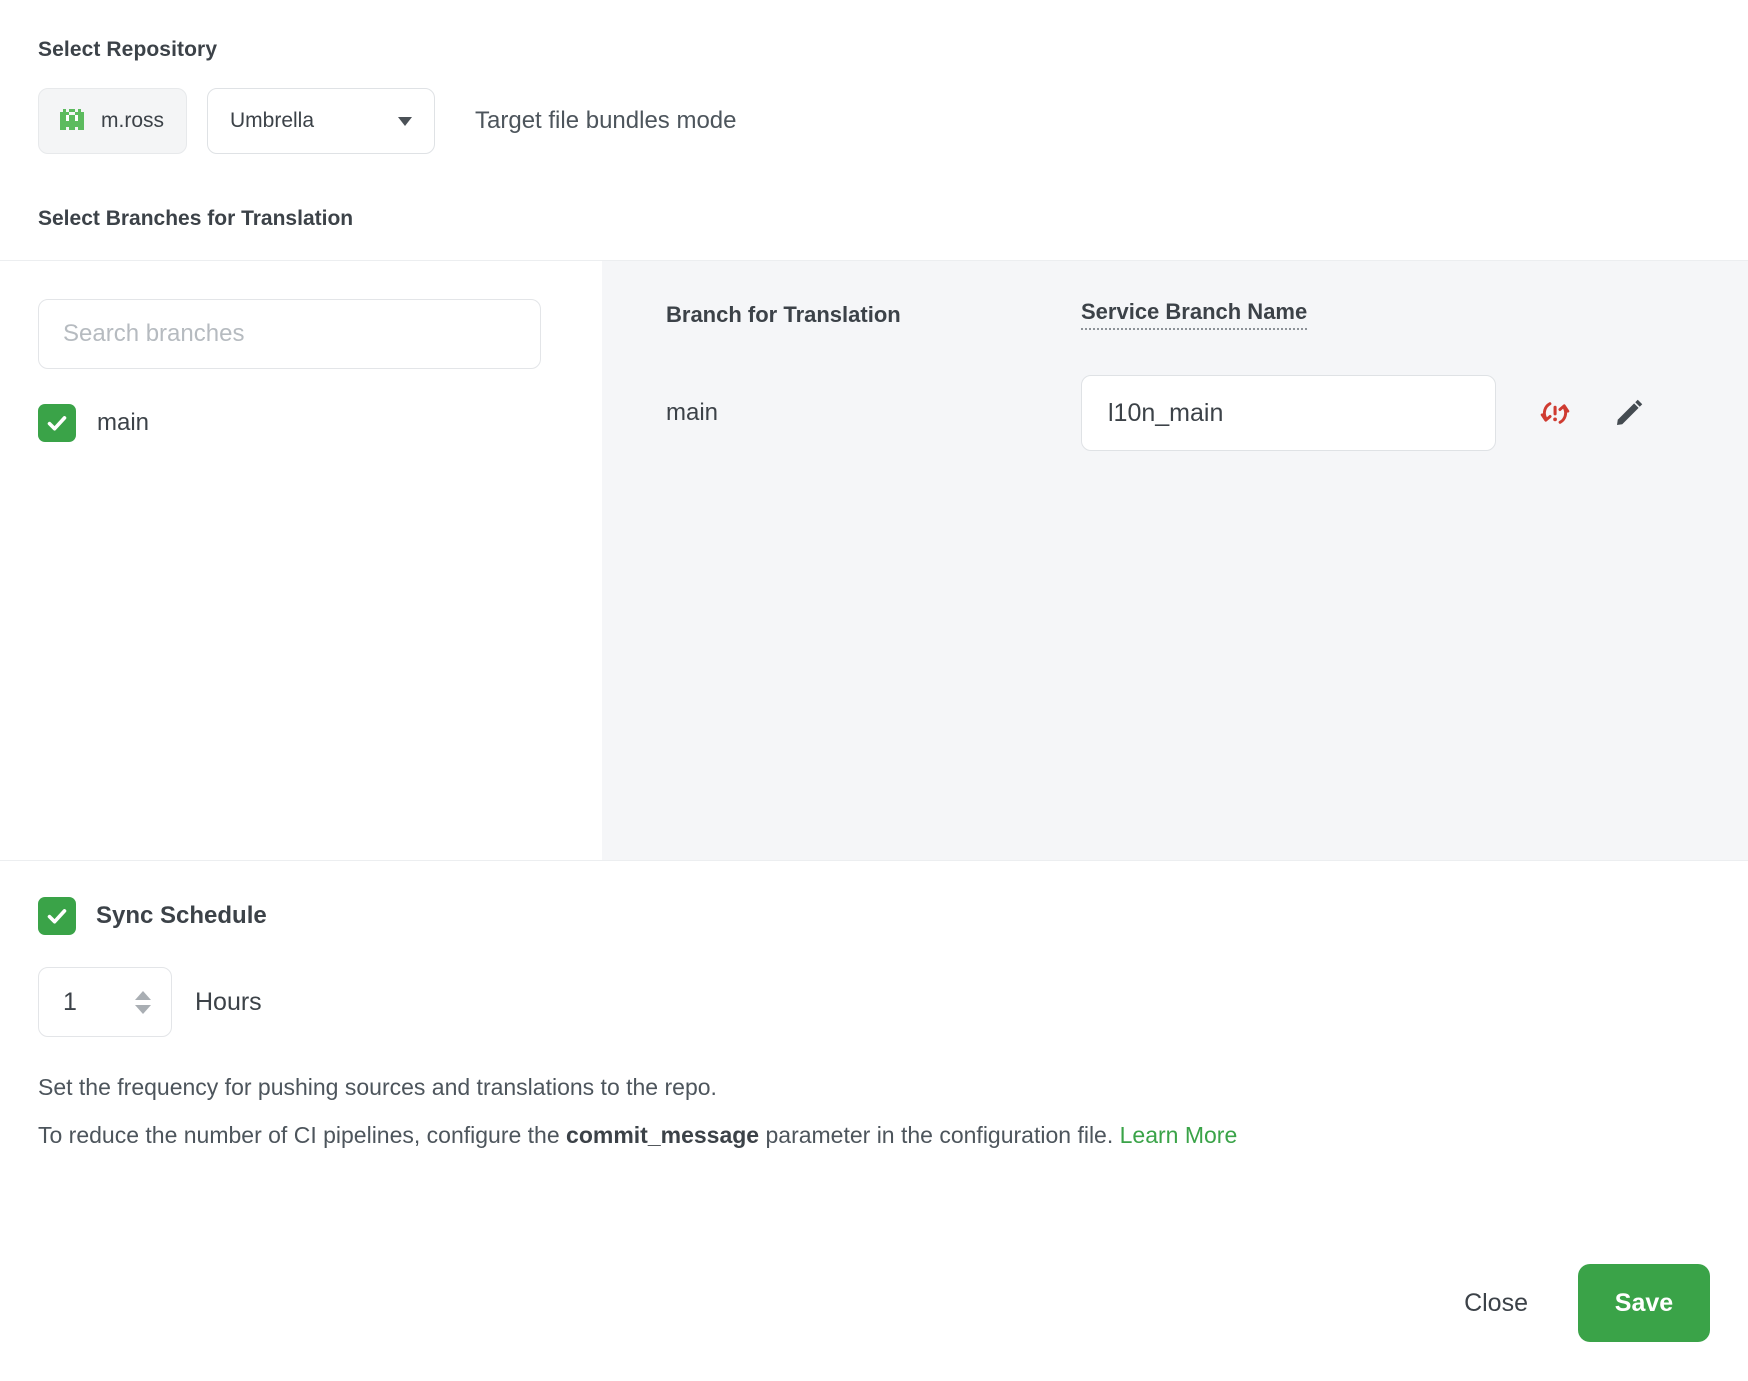 This screenshot has width=1748, height=1381. Describe the element at coordinates (1496, 1303) in the screenshot. I see `close-button: Close` at that location.